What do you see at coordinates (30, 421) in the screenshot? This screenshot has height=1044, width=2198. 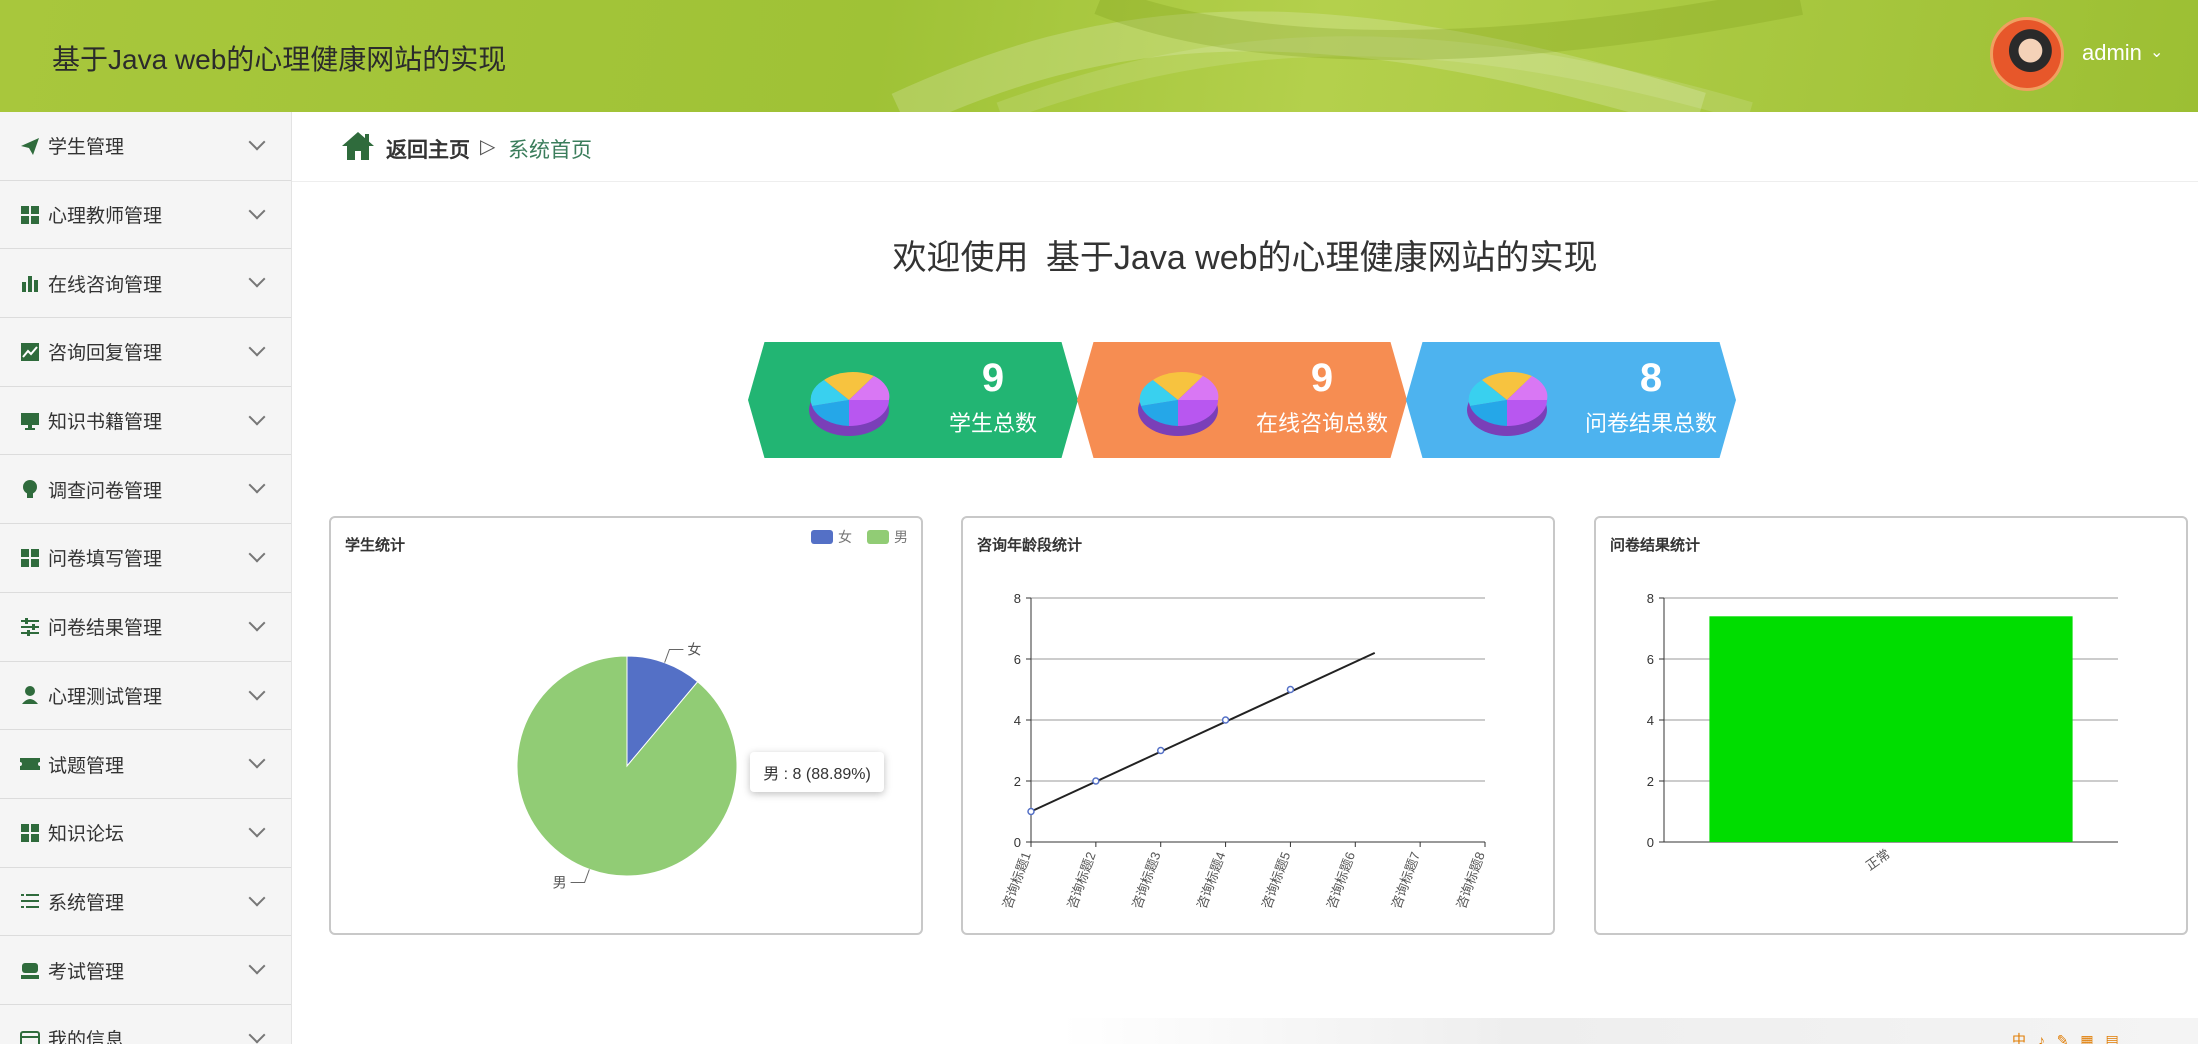 I see `monitor-icon` at bounding box center [30, 421].